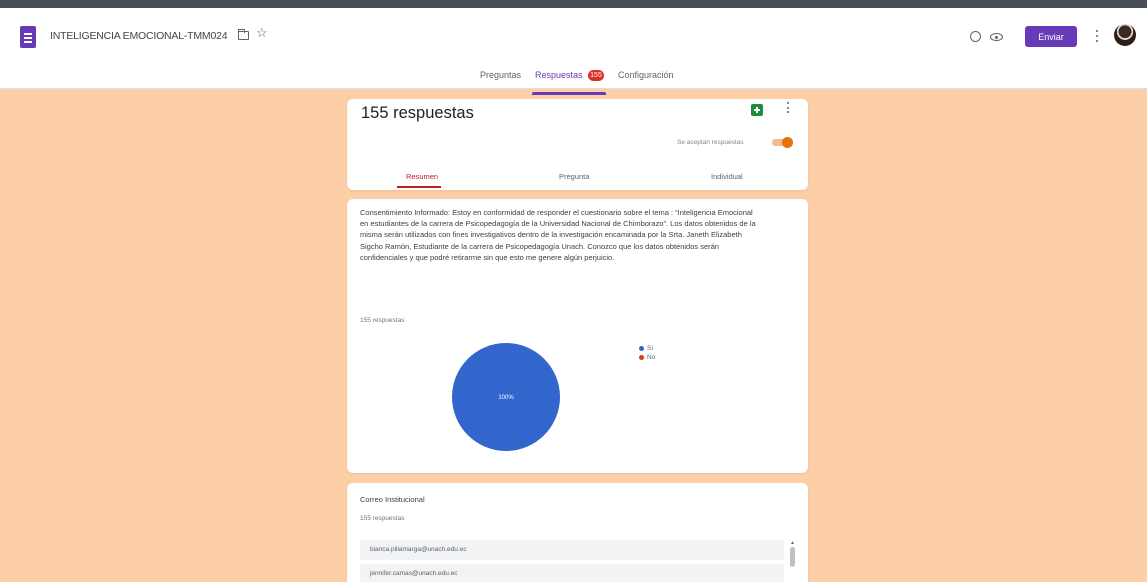 The height and width of the screenshot is (582, 1147). I want to click on slice-percent-label: 100%, so click(506, 398).